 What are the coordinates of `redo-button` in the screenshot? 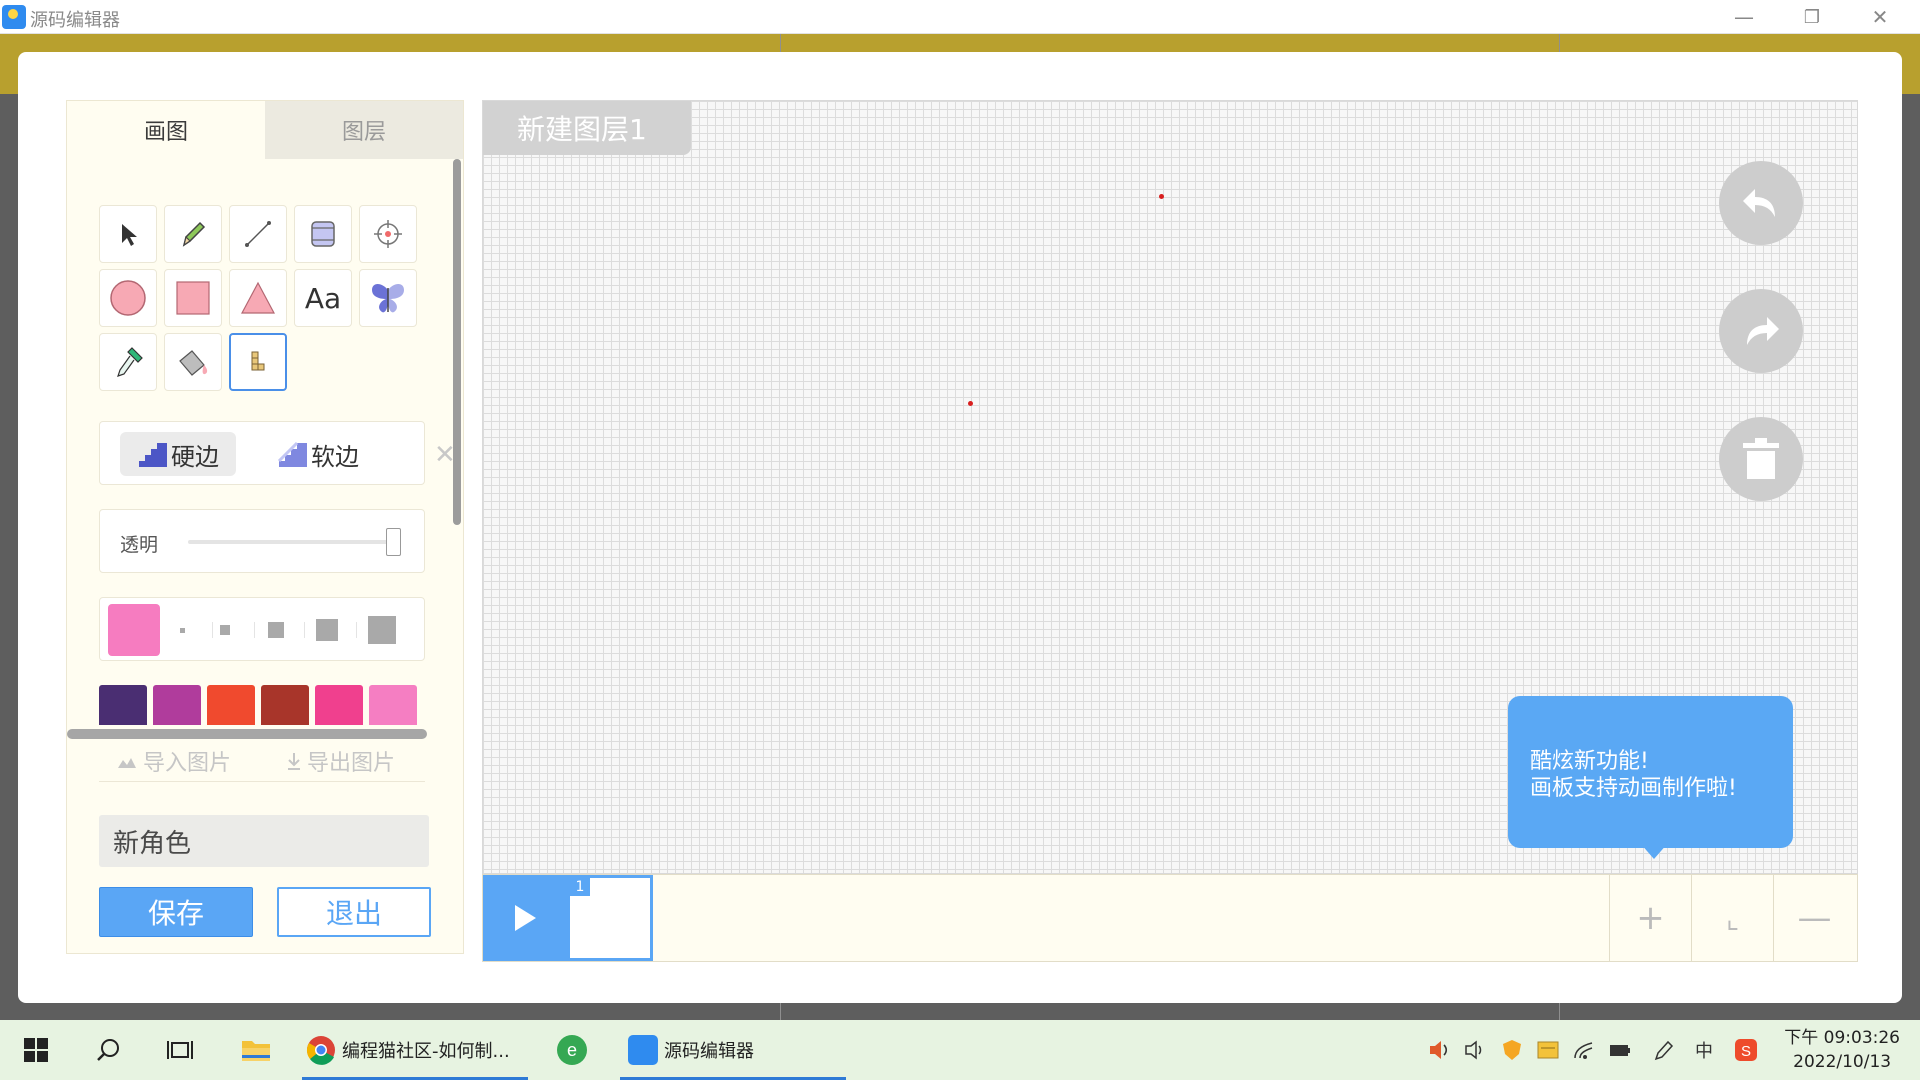 It's located at (1761, 331).